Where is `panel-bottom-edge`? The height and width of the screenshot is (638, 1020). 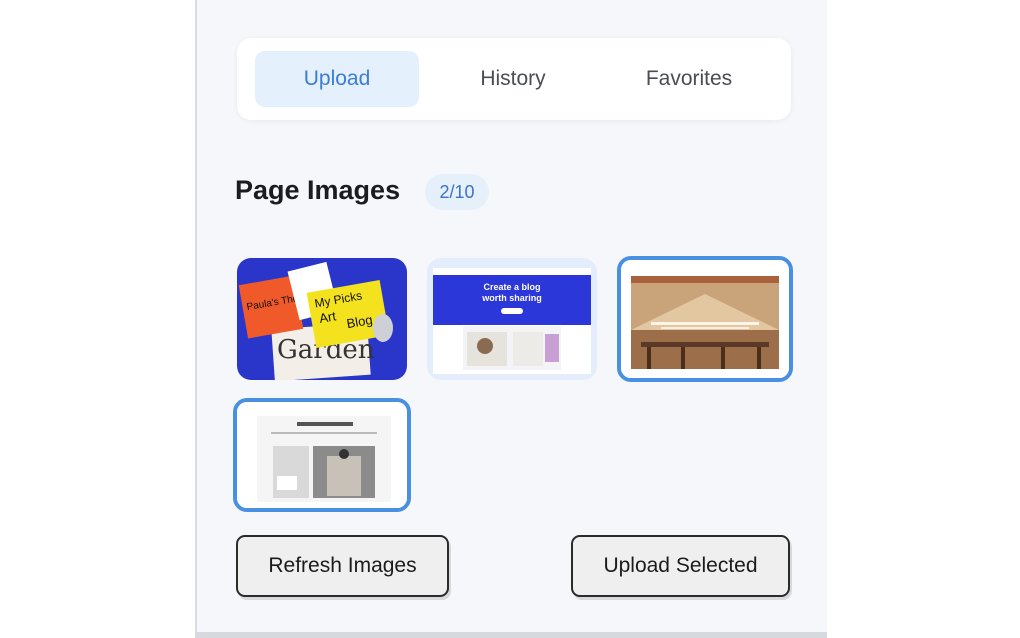
panel-bottom-edge is located at coordinates (511, 635).